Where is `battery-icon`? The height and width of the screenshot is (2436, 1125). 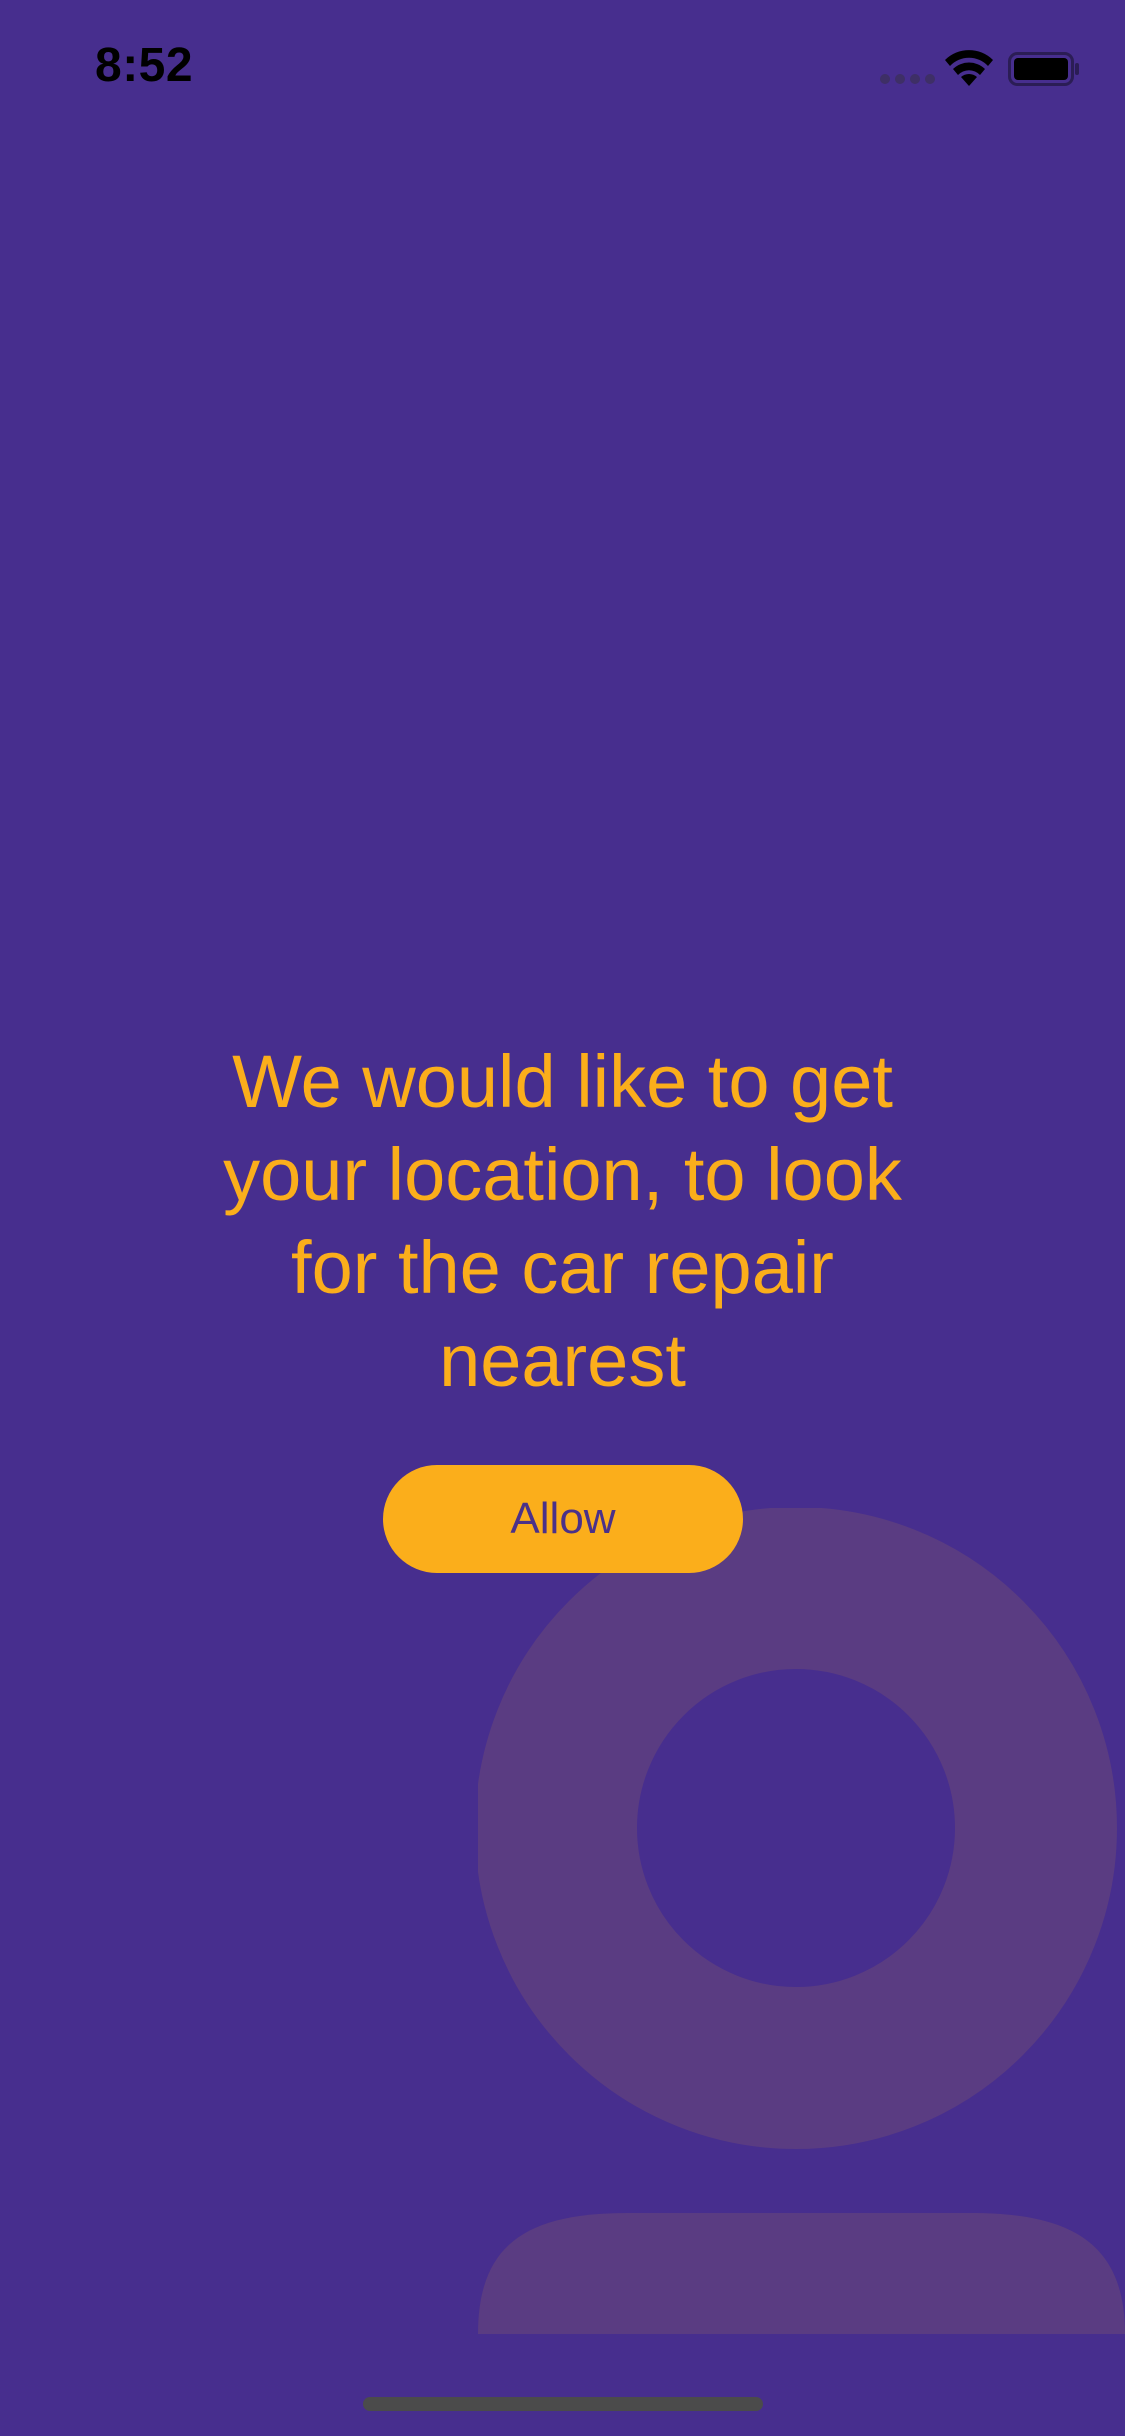 battery-icon is located at coordinates (1043, 69).